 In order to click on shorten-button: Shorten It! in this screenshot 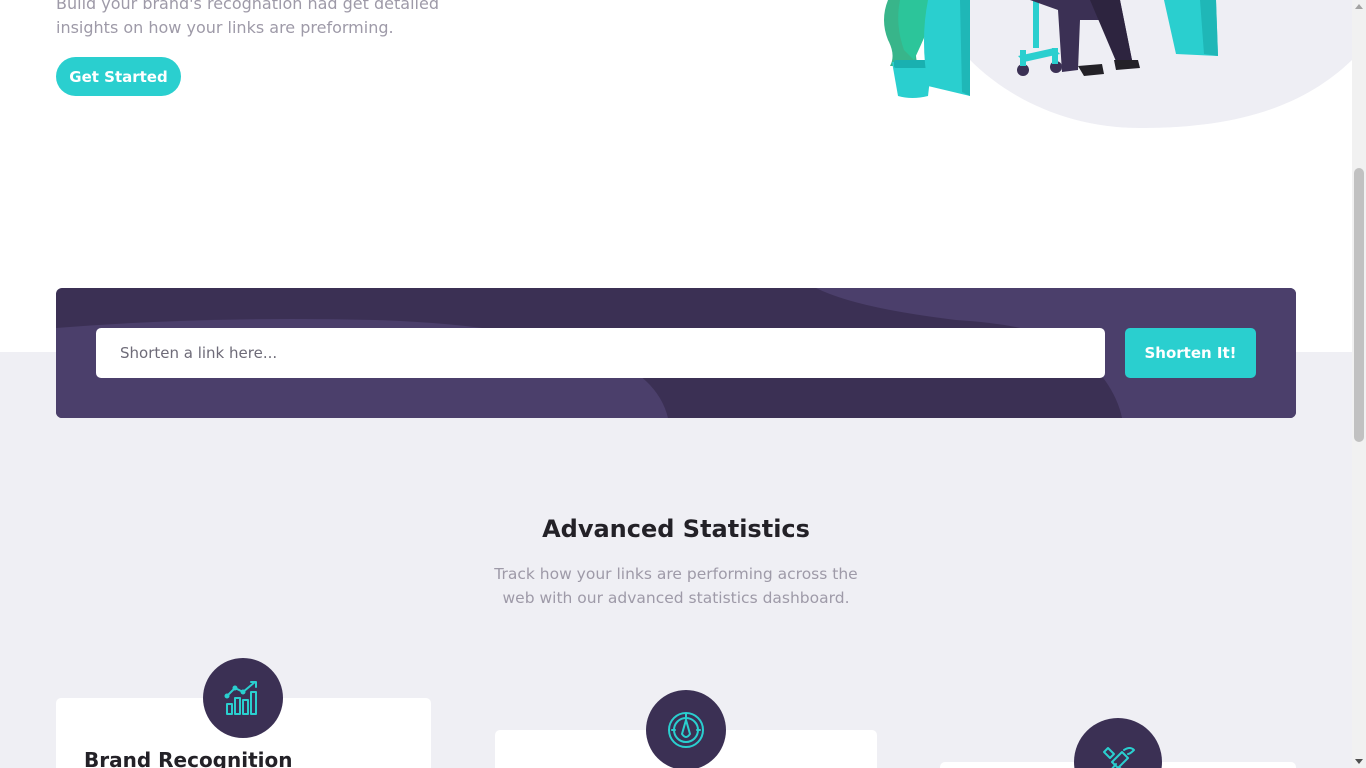, I will do `click(1190, 353)`.